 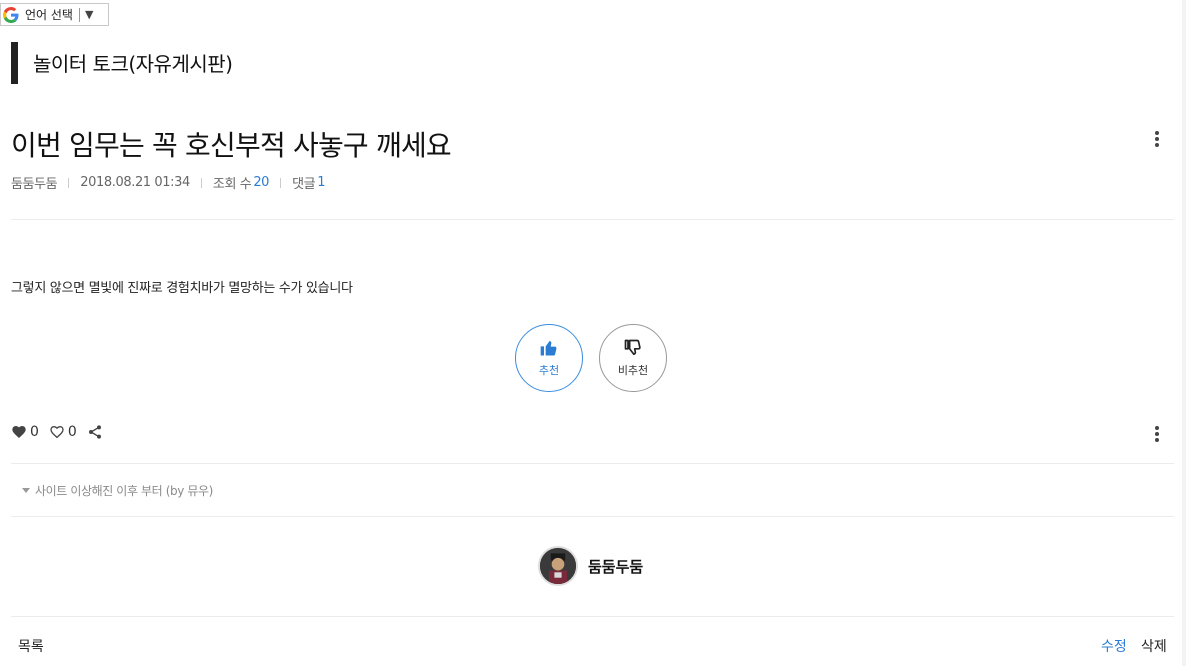 I want to click on upvote-label: 추천, so click(x=549, y=370).